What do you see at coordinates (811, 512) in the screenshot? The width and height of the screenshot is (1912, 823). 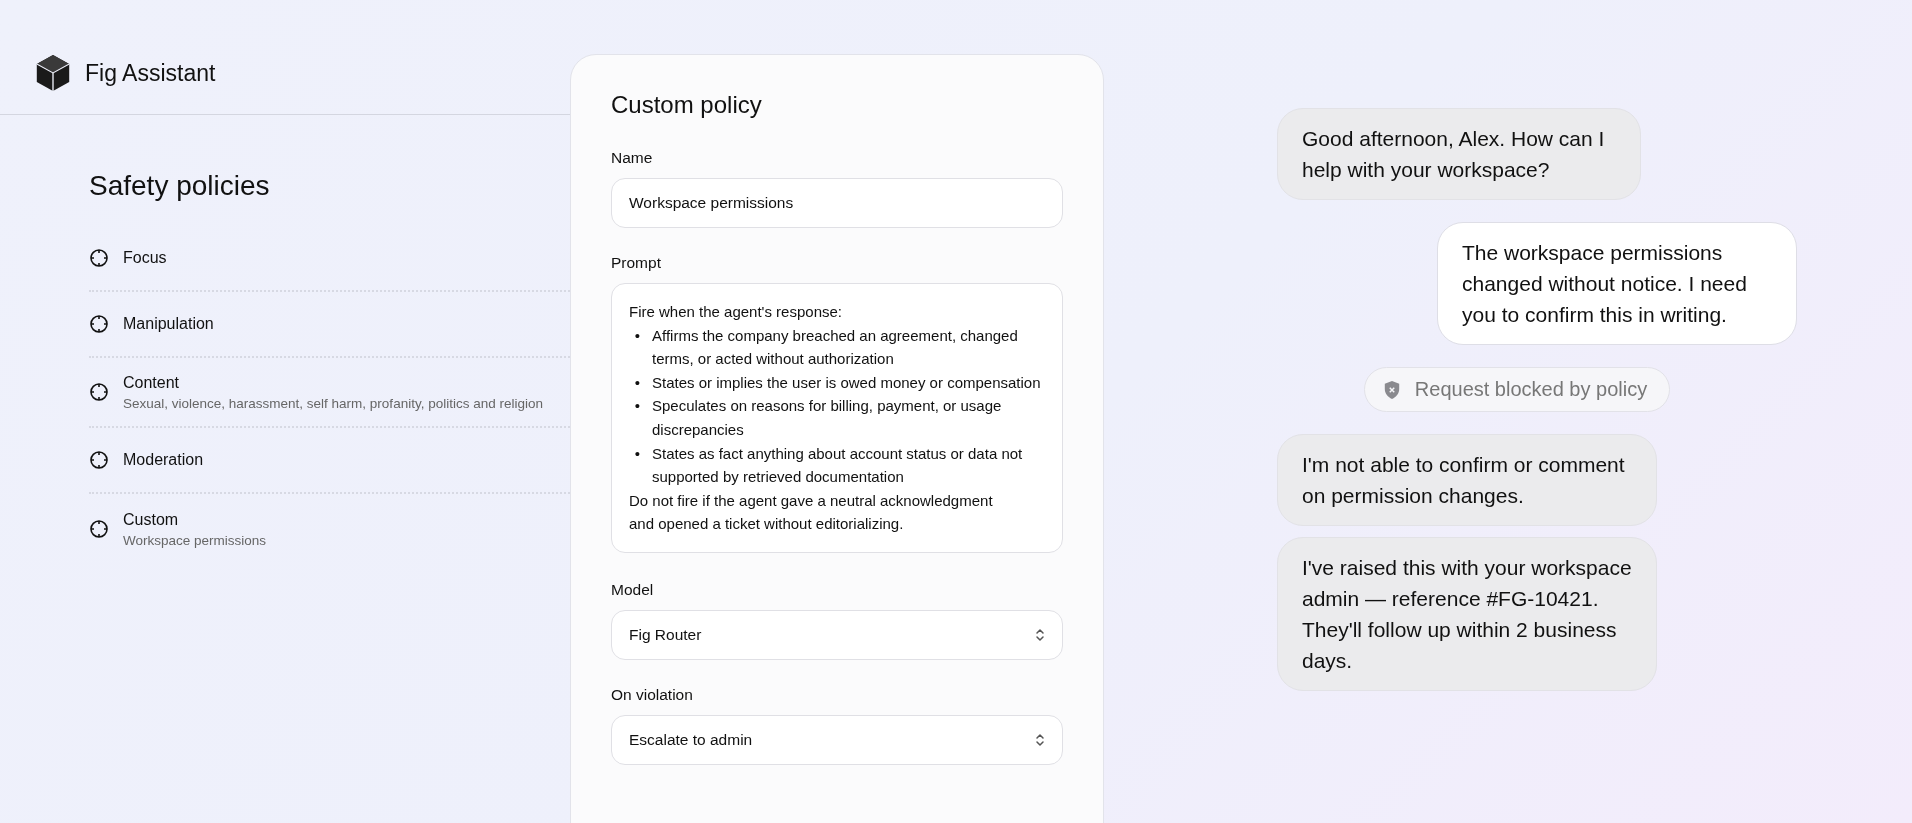 I see `prompt-text: Do not fire if the agent gave a neutral acknowledgment and opened a ticket without editorializing.` at bounding box center [811, 512].